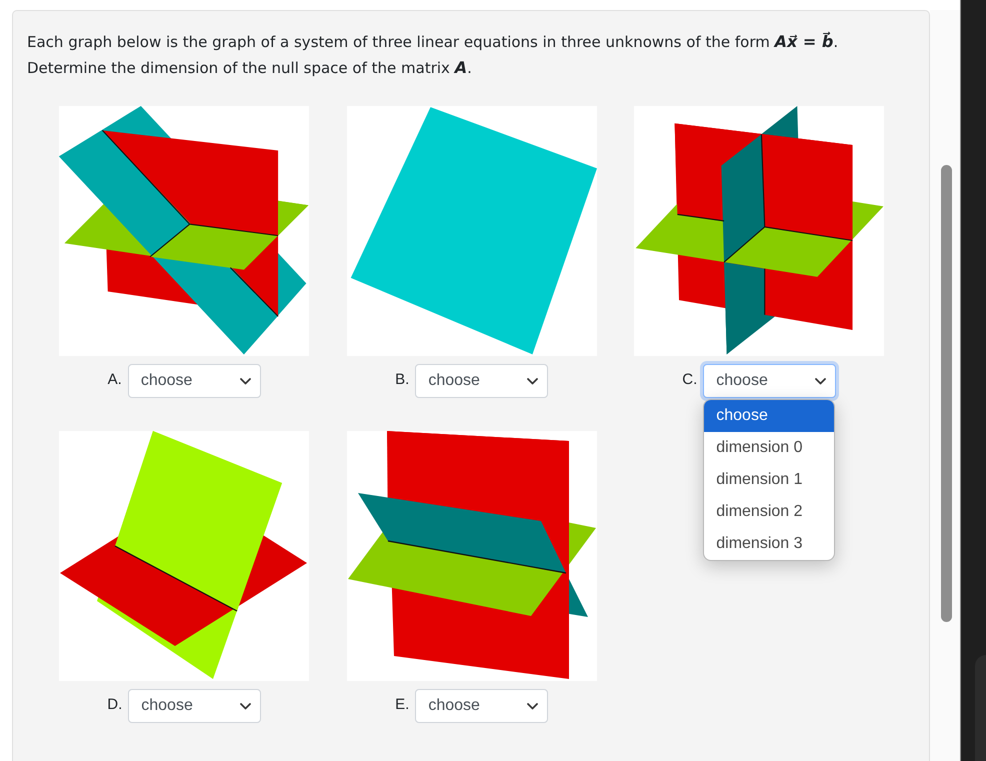 The height and width of the screenshot is (761, 986). Describe the element at coordinates (769, 544) in the screenshot. I see `dropdown-option: dimension 3` at that location.